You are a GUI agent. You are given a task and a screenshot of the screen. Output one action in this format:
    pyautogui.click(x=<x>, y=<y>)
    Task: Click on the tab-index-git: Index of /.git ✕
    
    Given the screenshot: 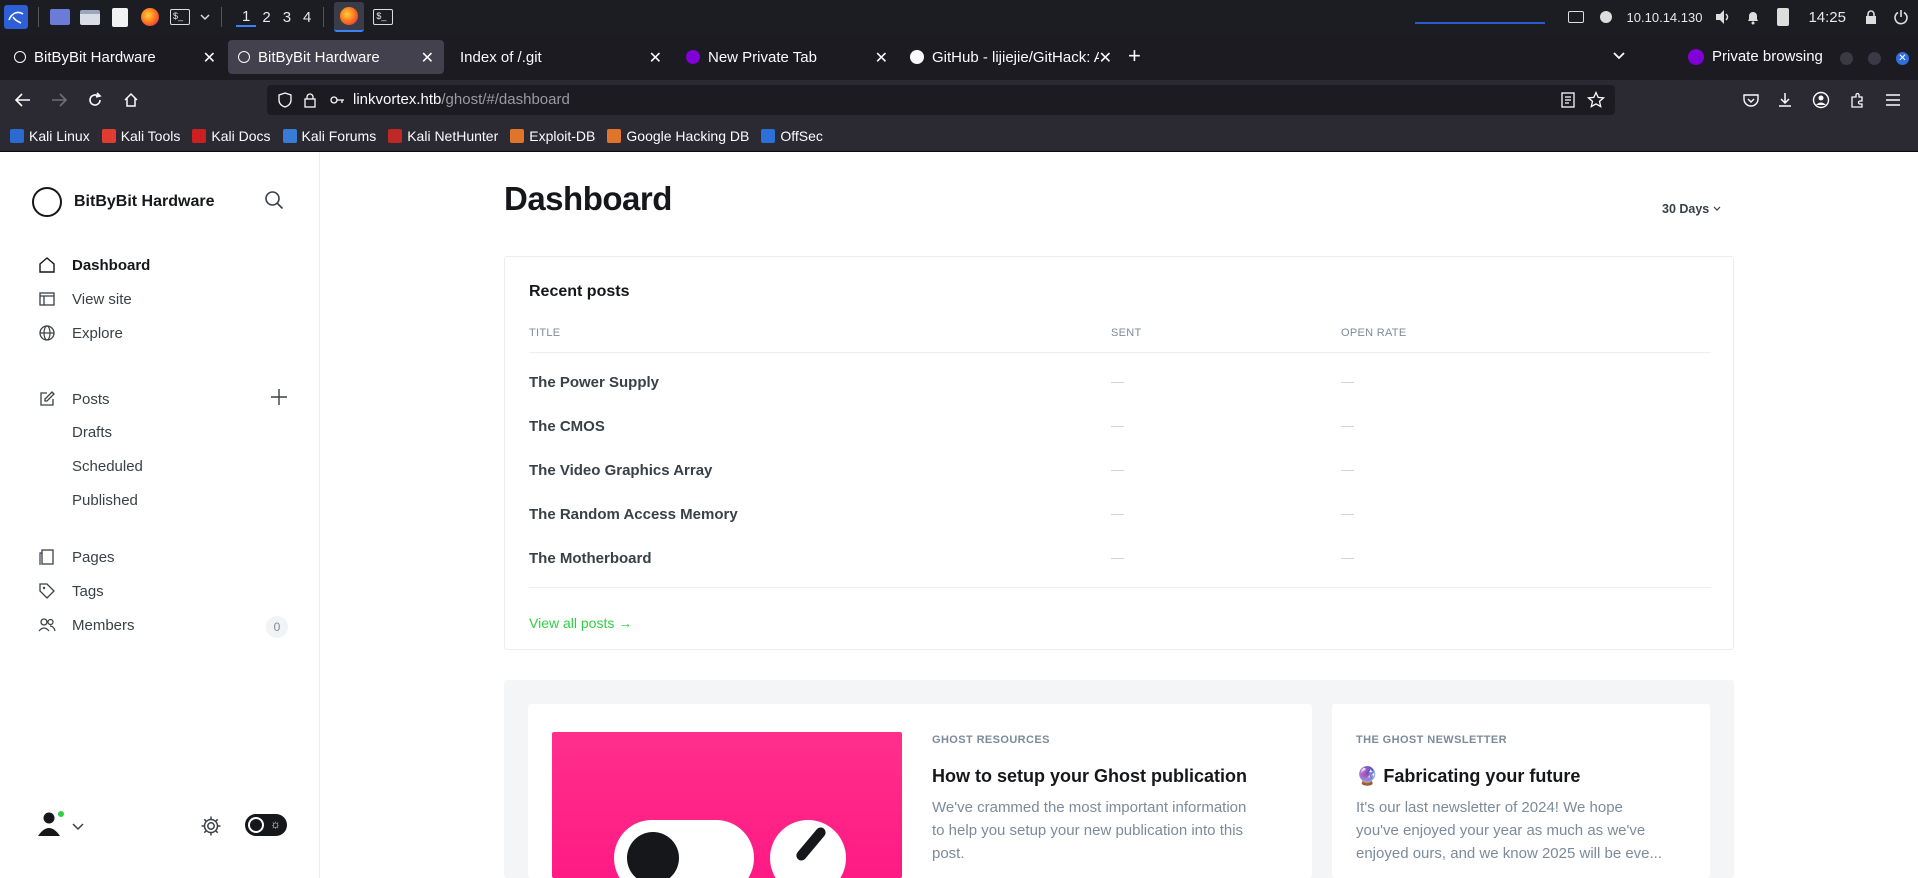 What is the action you would take?
    pyautogui.click(x=561, y=57)
    